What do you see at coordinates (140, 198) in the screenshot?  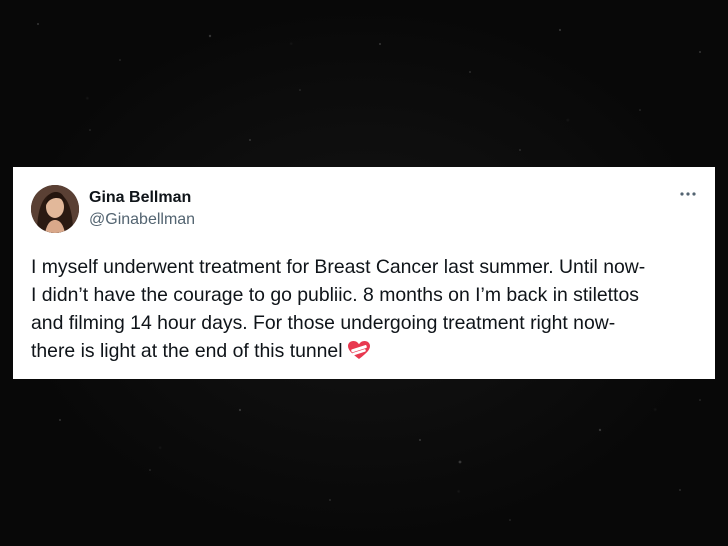 I see `author-display-name: Gina Bellman` at bounding box center [140, 198].